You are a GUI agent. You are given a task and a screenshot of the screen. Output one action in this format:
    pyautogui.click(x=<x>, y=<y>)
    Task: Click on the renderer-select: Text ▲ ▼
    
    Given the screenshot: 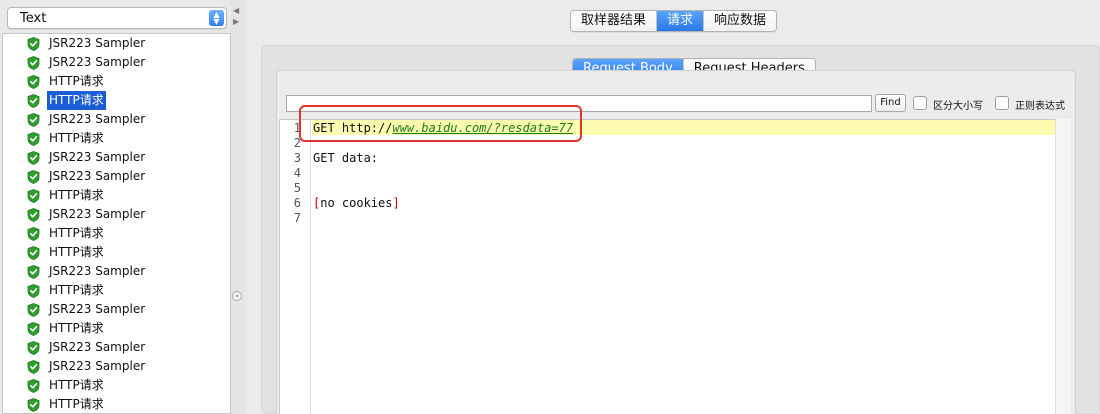 What is the action you would take?
    pyautogui.click(x=117, y=18)
    